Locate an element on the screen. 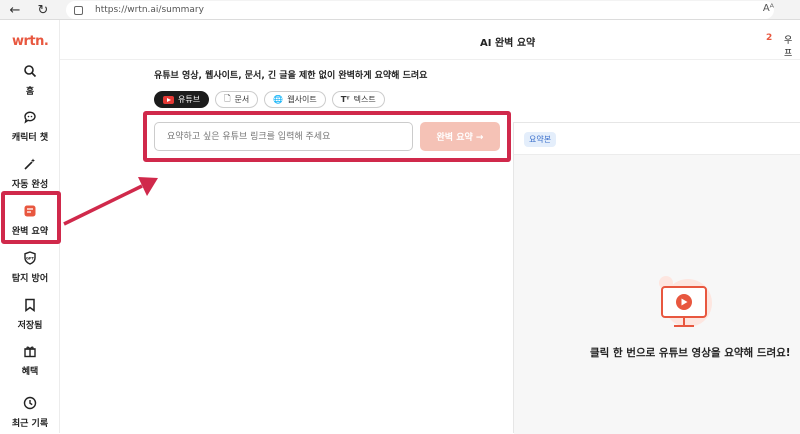 The image size is (800, 434). sidebar-item-label: 자동 완성 is located at coordinates (30, 185).